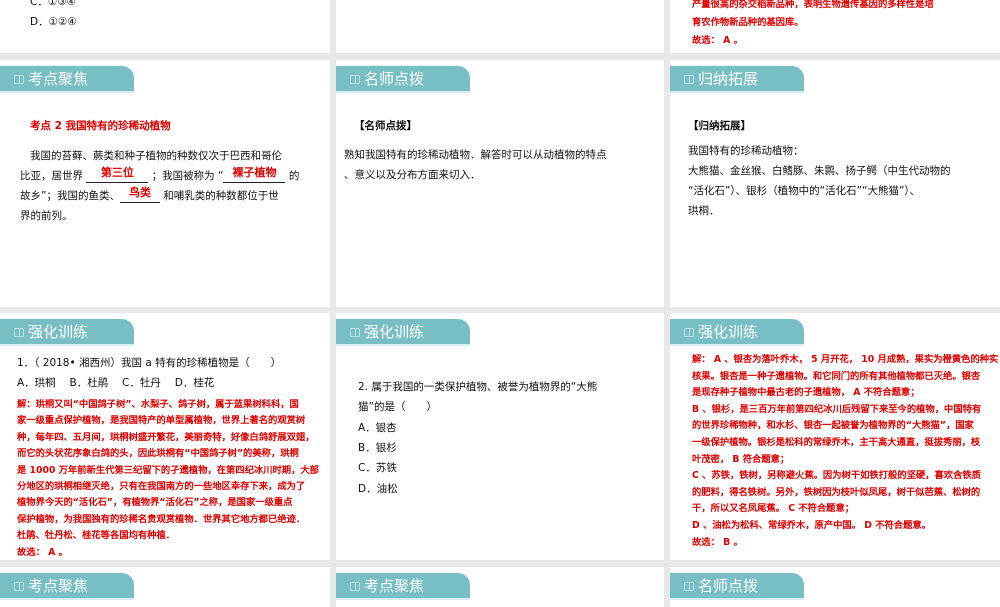  What do you see at coordinates (813, 5) in the screenshot?
I see `text-line: 产量很高的杂交稻新品种，表明生物遗传基因的多样性是培` at bounding box center [813, 5].